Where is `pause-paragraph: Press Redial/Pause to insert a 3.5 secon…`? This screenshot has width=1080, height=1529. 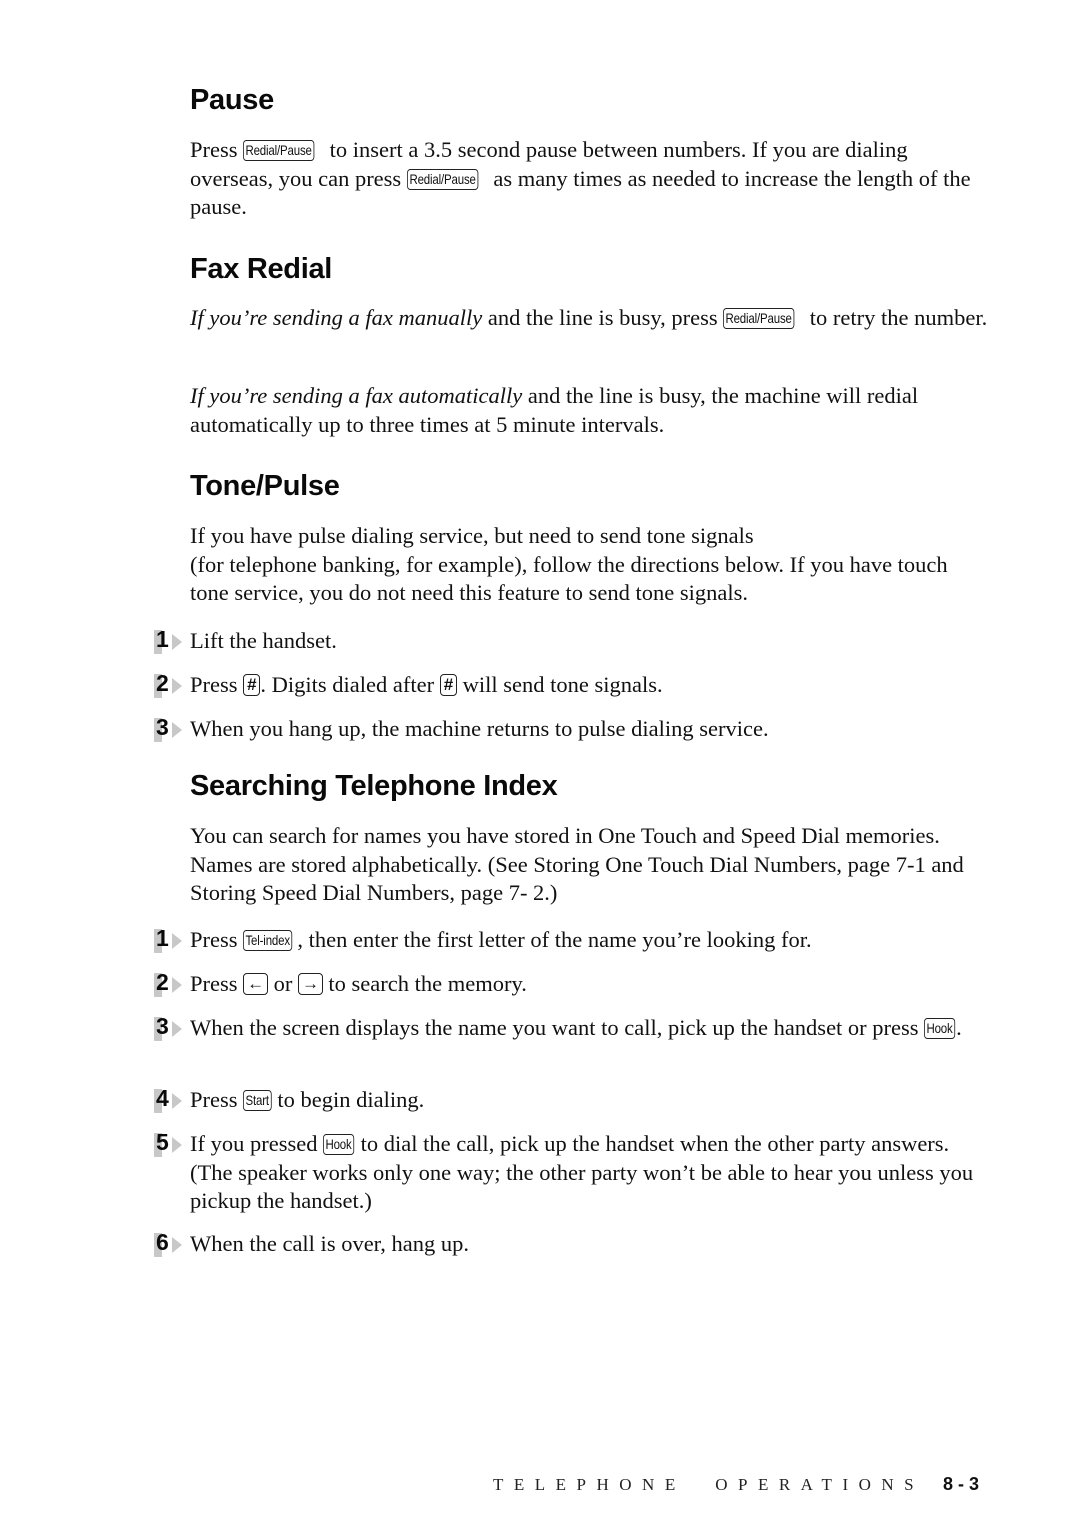 pause-paragraph: Press Redial/Pause to insert a 3.5 secon… is located at coordinates (580, 178).